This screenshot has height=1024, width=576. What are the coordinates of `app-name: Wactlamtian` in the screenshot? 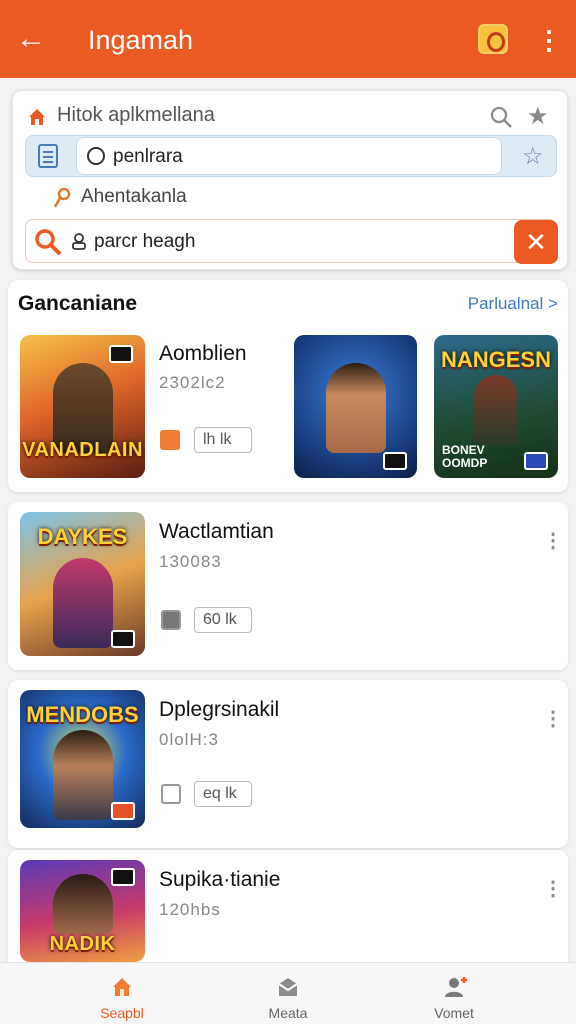 It's located at (216, 531).